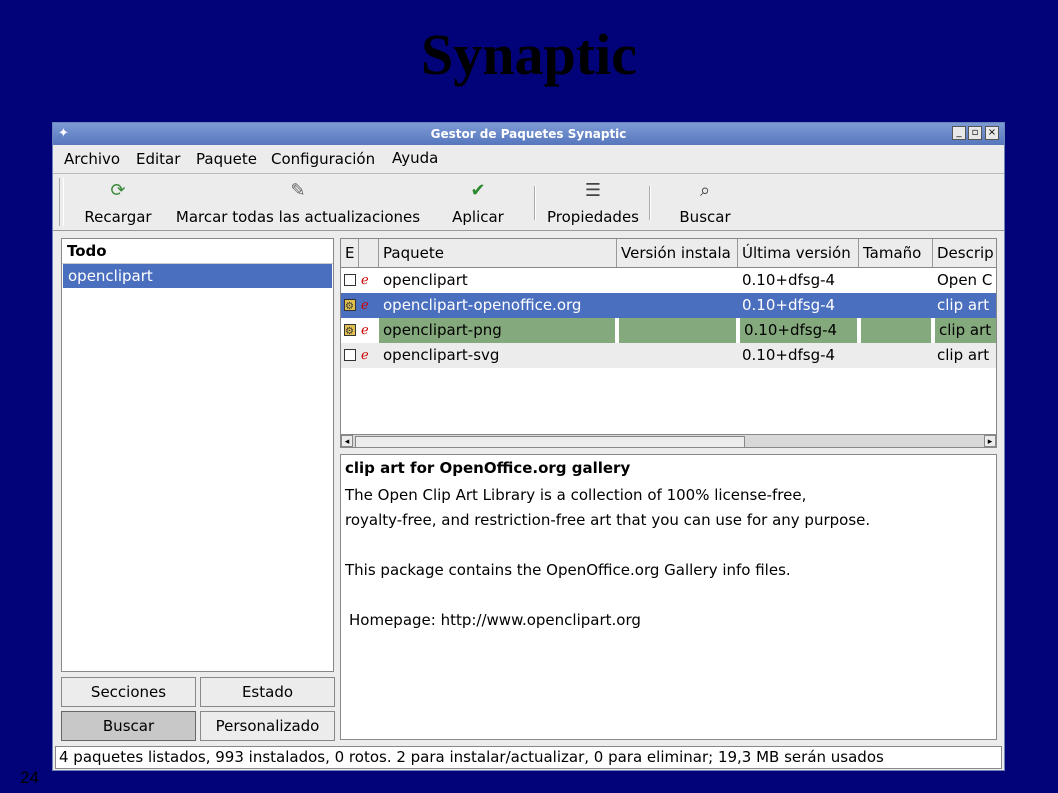 This screenshot has width=1058, height=793. Describe the element at coordinates (677, 253) in the screenshot. I see `column-installed-version: Versión instala` at that location.